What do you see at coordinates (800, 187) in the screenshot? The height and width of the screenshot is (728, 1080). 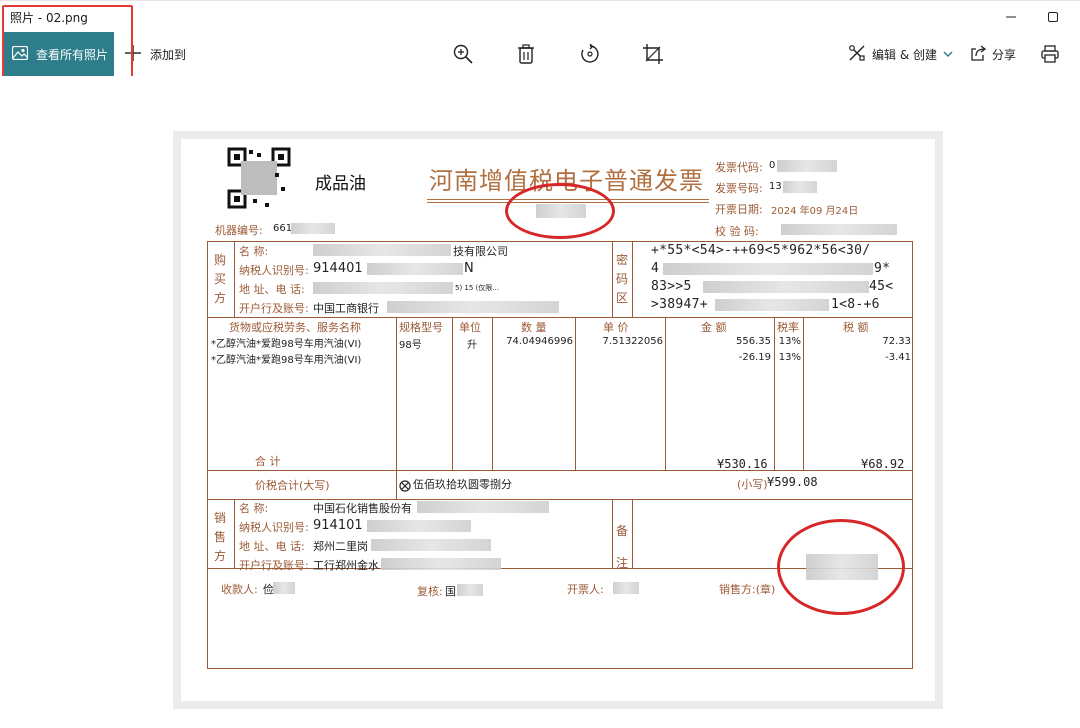 I see `invoice-number-redaction` at bounding box center [800, 187].